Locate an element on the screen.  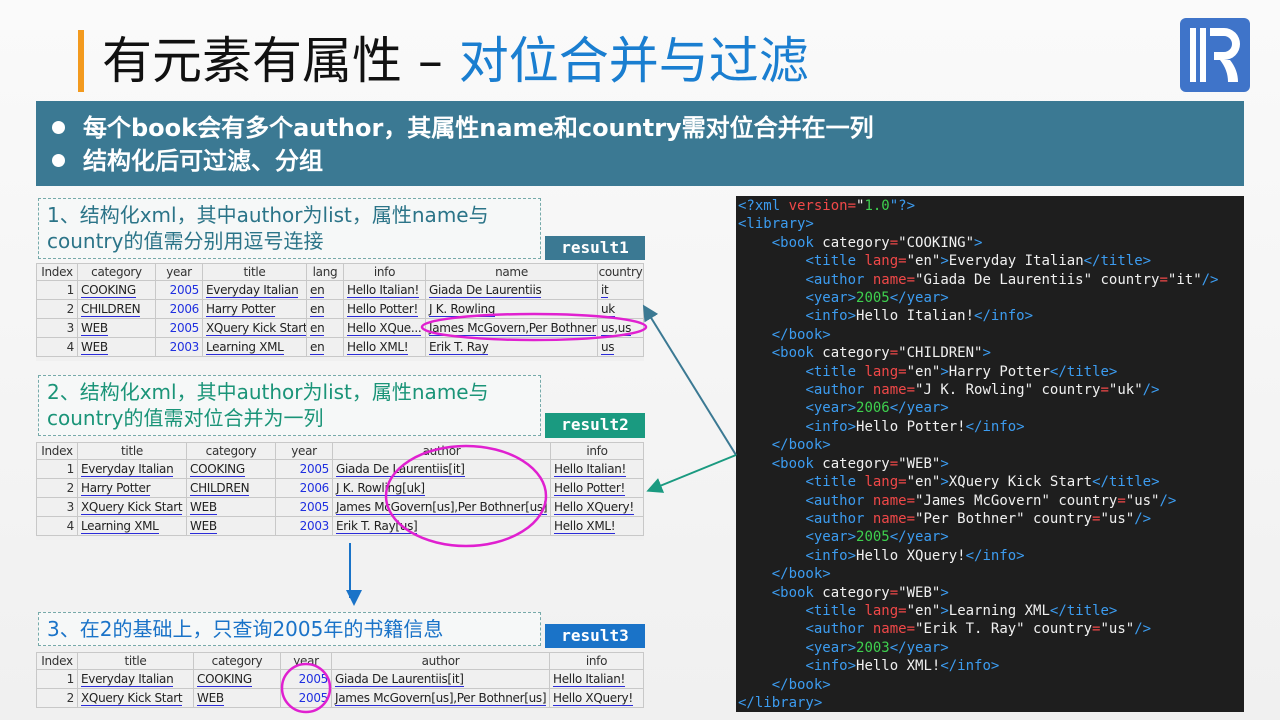
bullet-item: 结构化后可过滤、分组 is located at coordinates (648, 162).